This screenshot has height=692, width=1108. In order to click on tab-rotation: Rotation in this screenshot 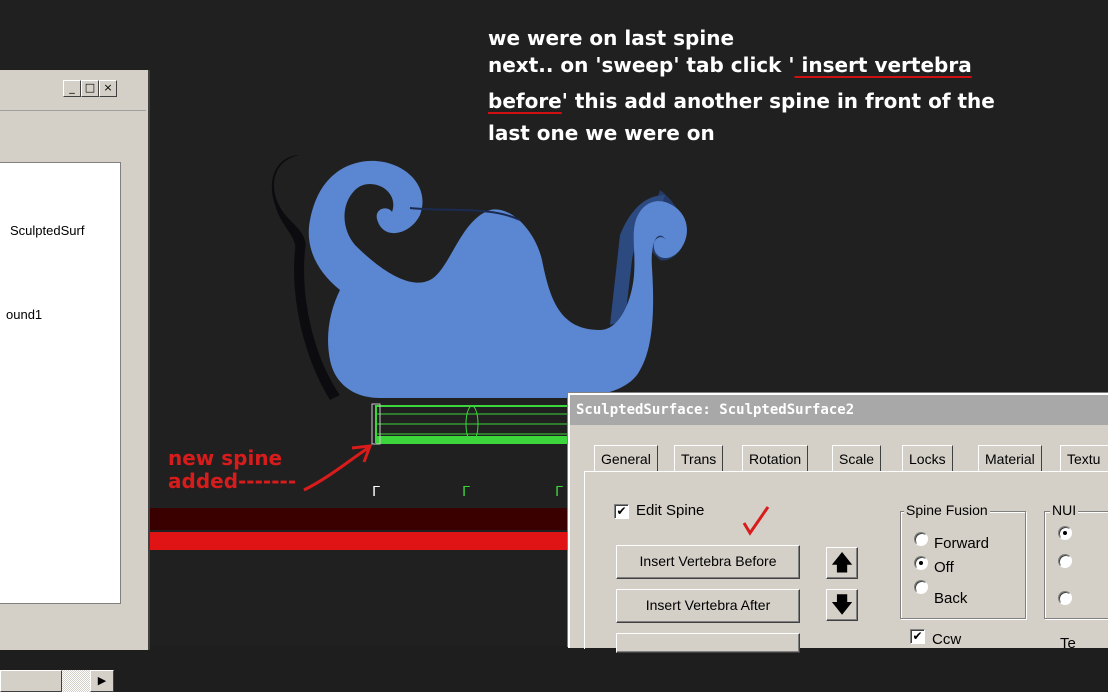, I will do `click(775, 458)`.